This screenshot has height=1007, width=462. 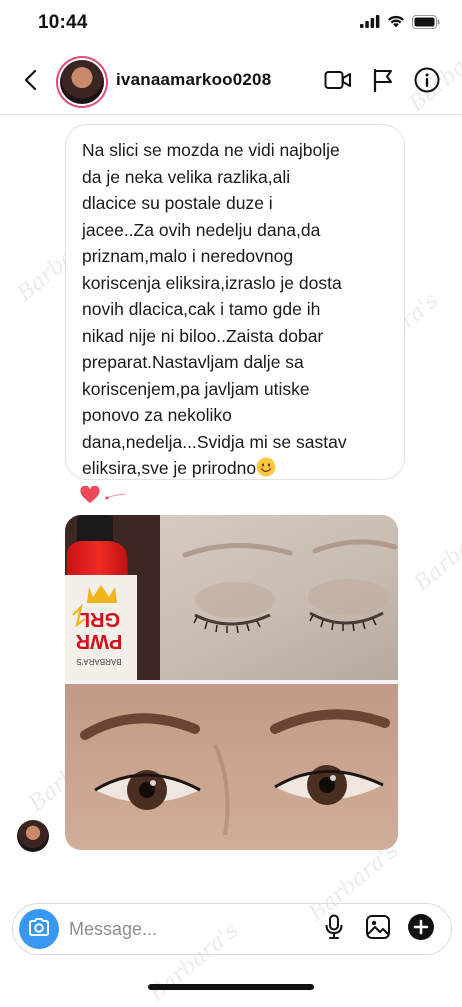 I want to click on gallery-button, so click(x=378, y=929).